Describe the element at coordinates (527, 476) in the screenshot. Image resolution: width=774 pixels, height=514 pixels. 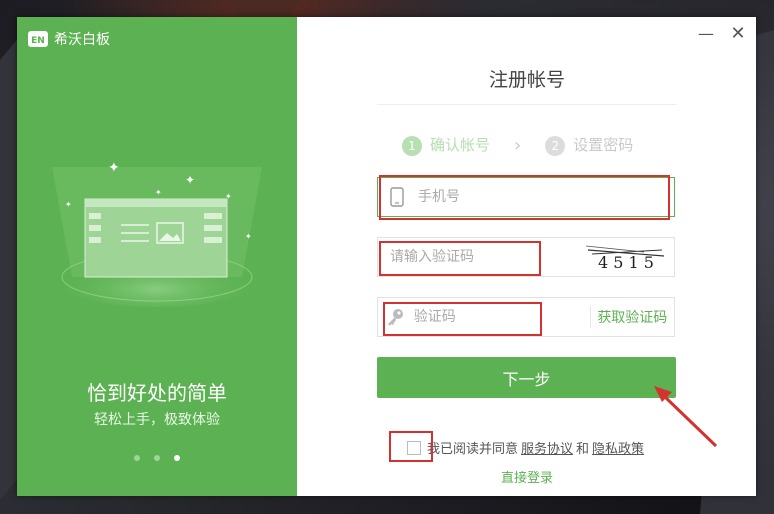
I see `direct-login-link: 直接登录` at that location.